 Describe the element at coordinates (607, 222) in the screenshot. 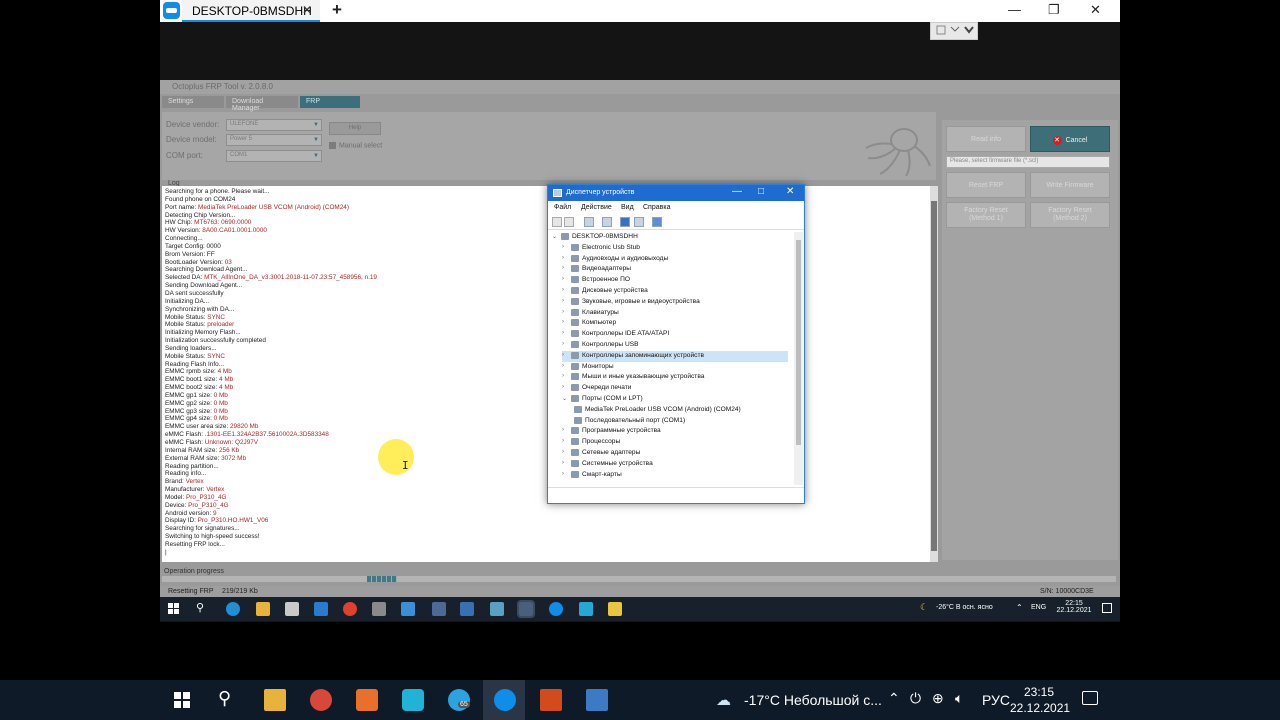

I see `list-icon` at that location.